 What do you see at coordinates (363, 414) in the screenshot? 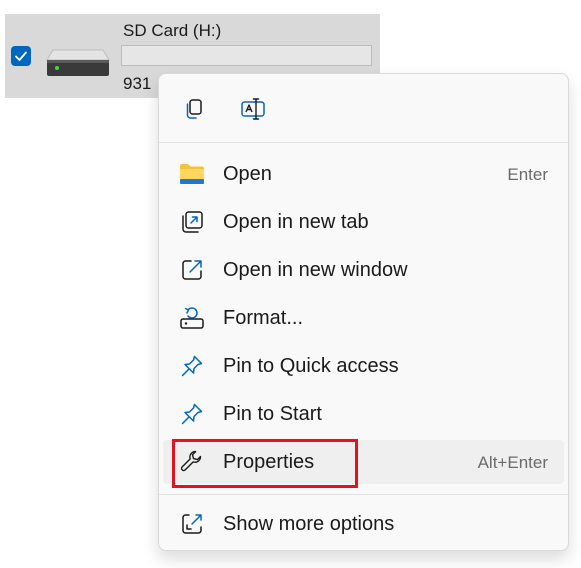
I see `menu-item-pin-to-start: Pin to Start` at bounding box center [363, 414].